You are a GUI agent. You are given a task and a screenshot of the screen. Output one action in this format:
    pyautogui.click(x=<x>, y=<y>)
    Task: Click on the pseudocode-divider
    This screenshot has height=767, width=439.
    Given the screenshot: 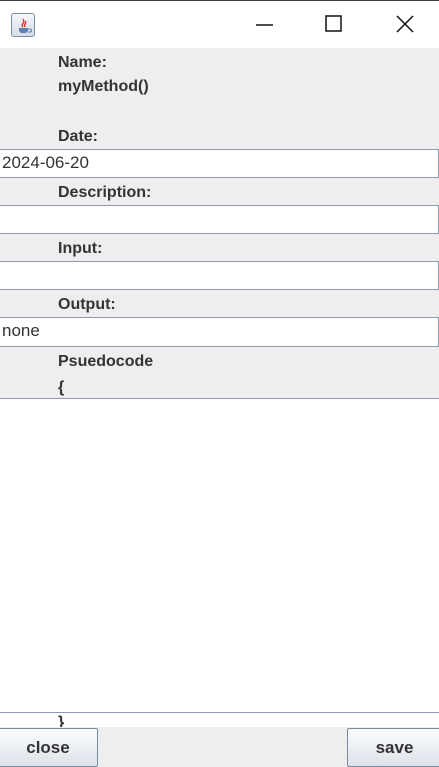 What is the action you would take?
    pyautogui.click(x=219, y=713)
    